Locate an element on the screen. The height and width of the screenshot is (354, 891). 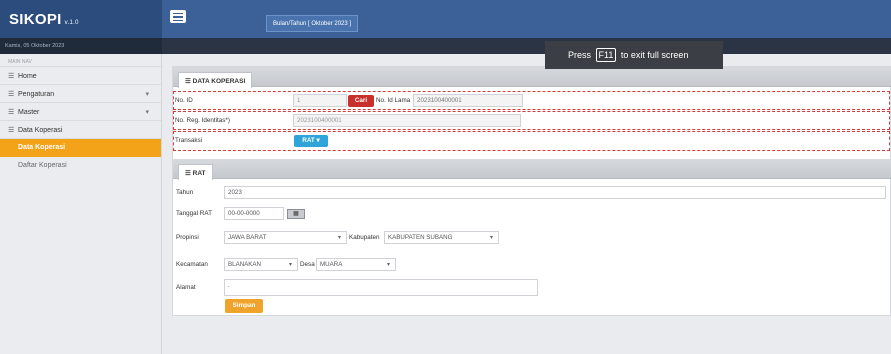
period-button: Bulan/Tahun [ Oktober 2023 ] is located at coordinates (312, 23).